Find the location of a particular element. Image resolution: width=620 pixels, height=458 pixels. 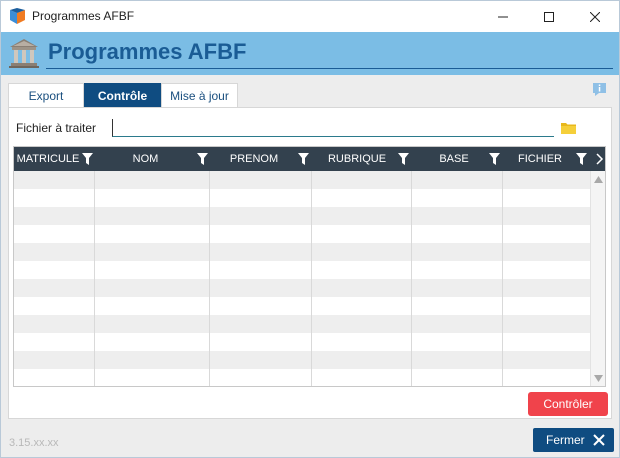

column-header-rubrique: RUBRIQUE is located at coordinates (357, 159).